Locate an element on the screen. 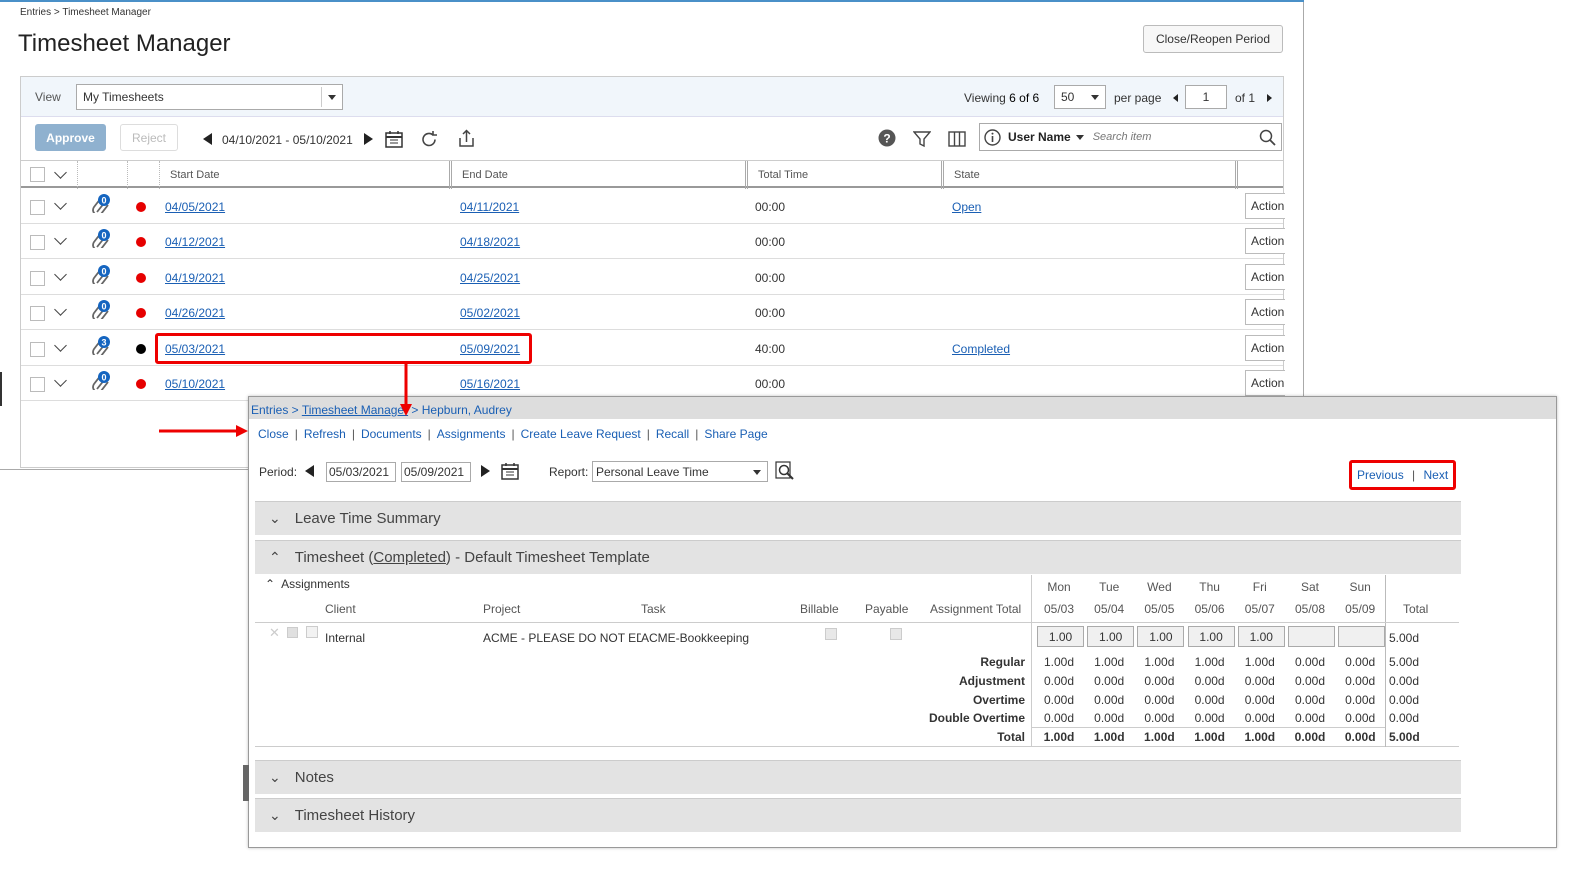 This screenshot has height=872, width=1594. help-icon: ? is located at coordinates (887, 138).